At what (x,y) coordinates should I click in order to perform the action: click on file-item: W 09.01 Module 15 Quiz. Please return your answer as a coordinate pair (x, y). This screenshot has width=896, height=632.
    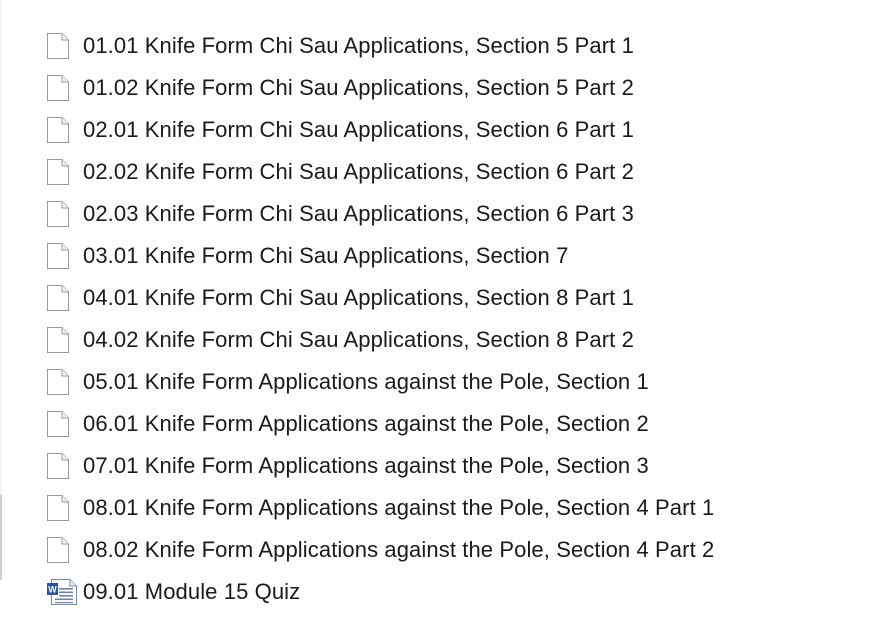
    Looking at the image, I should click on (466, 592).